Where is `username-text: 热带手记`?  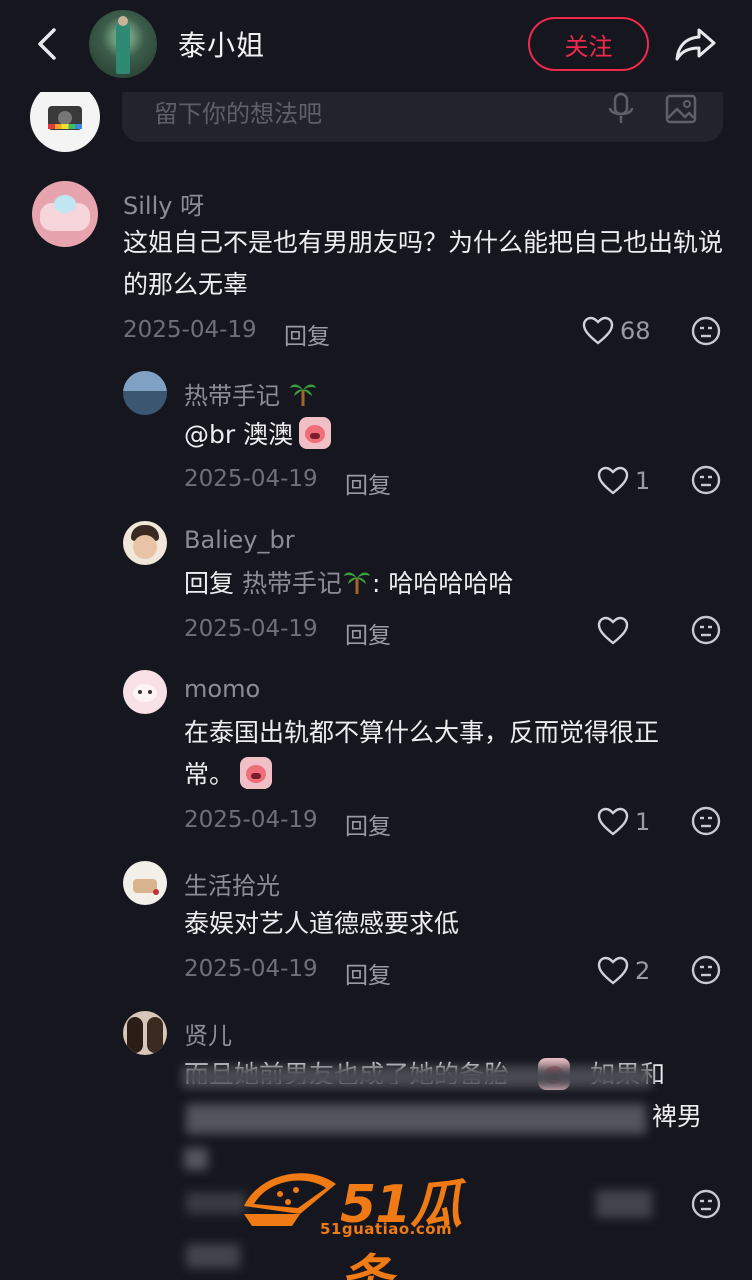 username-text: 热带手记 is located at coordinates (232, 396).